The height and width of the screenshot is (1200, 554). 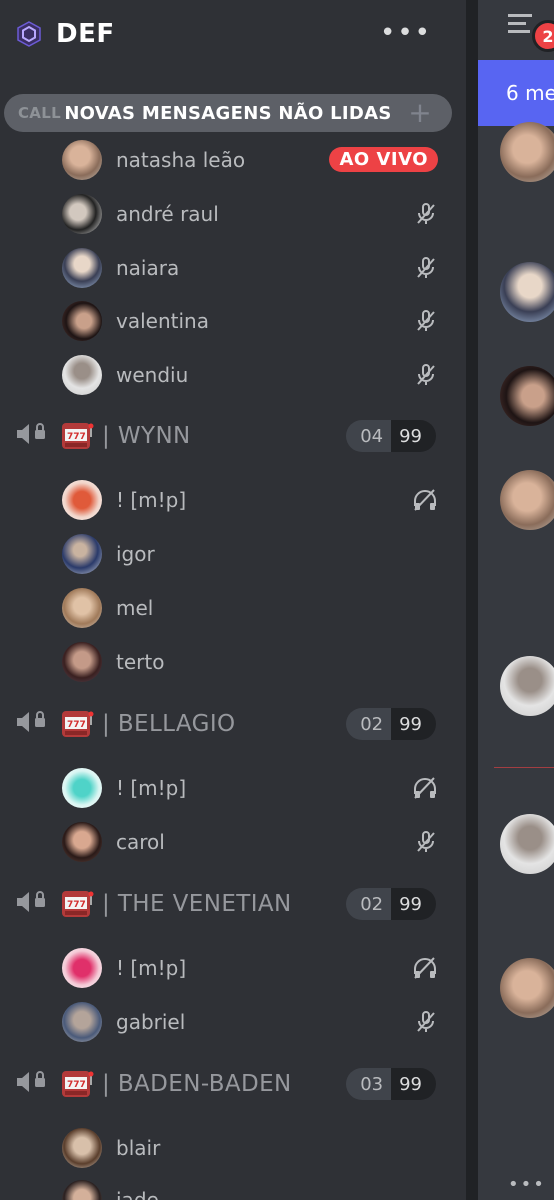 I want to click on voice-channel-baden-baden: 777 | BADEN-BADEN 03 99, so click(x=229, y=1084).